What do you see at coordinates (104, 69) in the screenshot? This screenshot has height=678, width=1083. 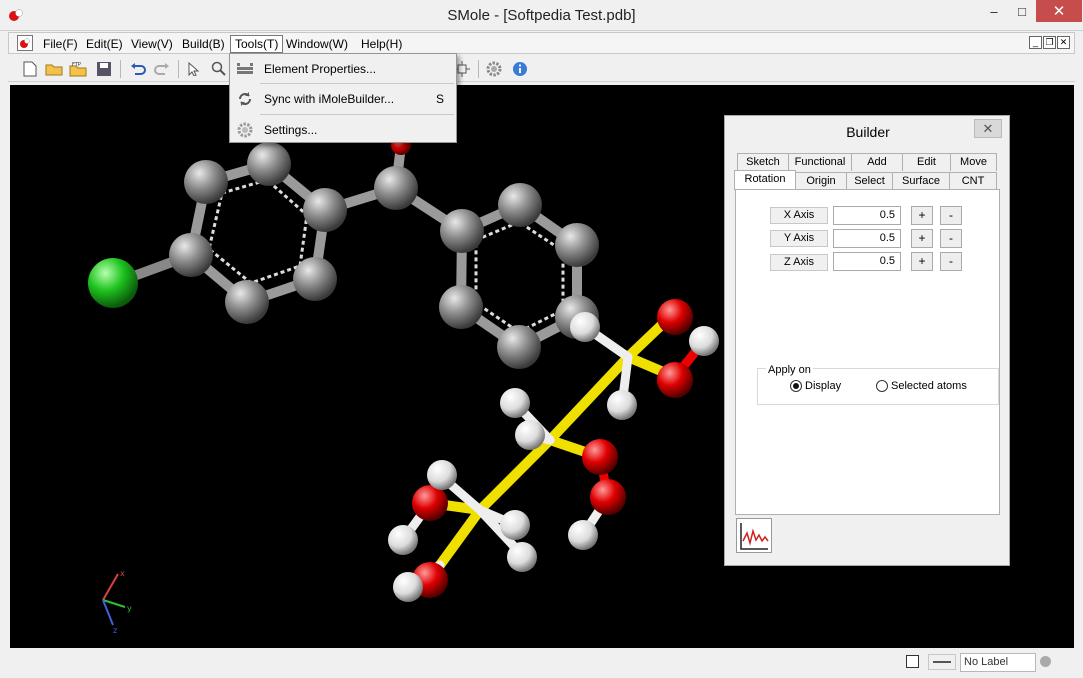 I see `save-icon` at bounding box center [104, 69].